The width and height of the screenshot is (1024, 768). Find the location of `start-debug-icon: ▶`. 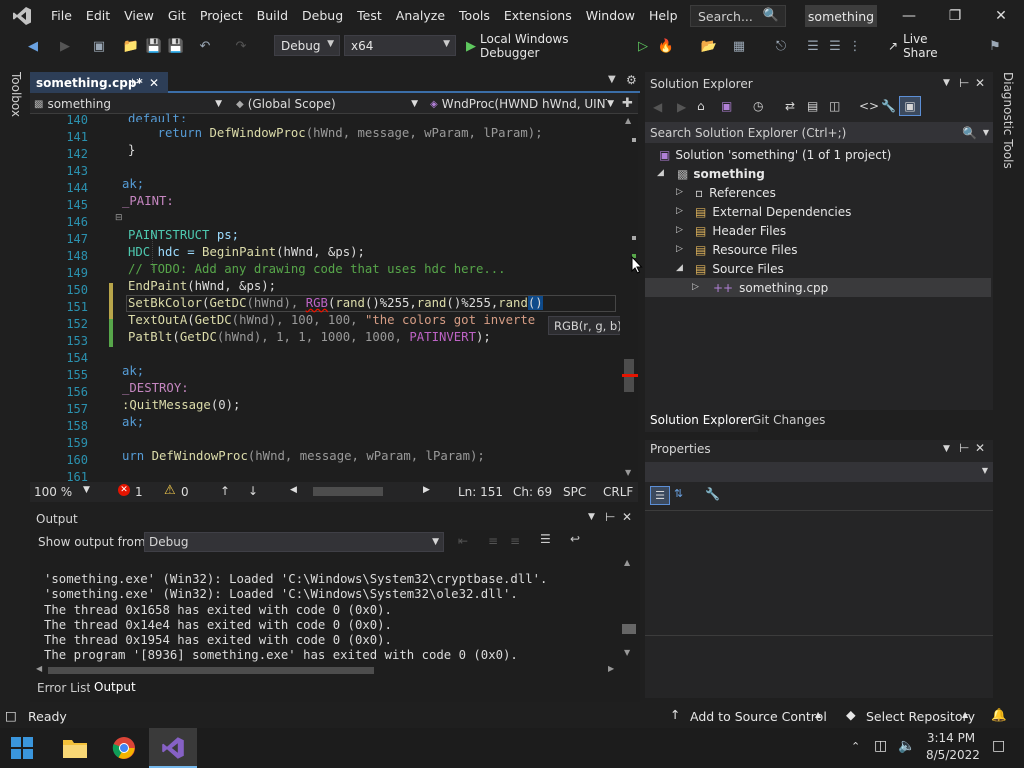

start-debug-icon: ▶ is located at coordinates (471, 46).